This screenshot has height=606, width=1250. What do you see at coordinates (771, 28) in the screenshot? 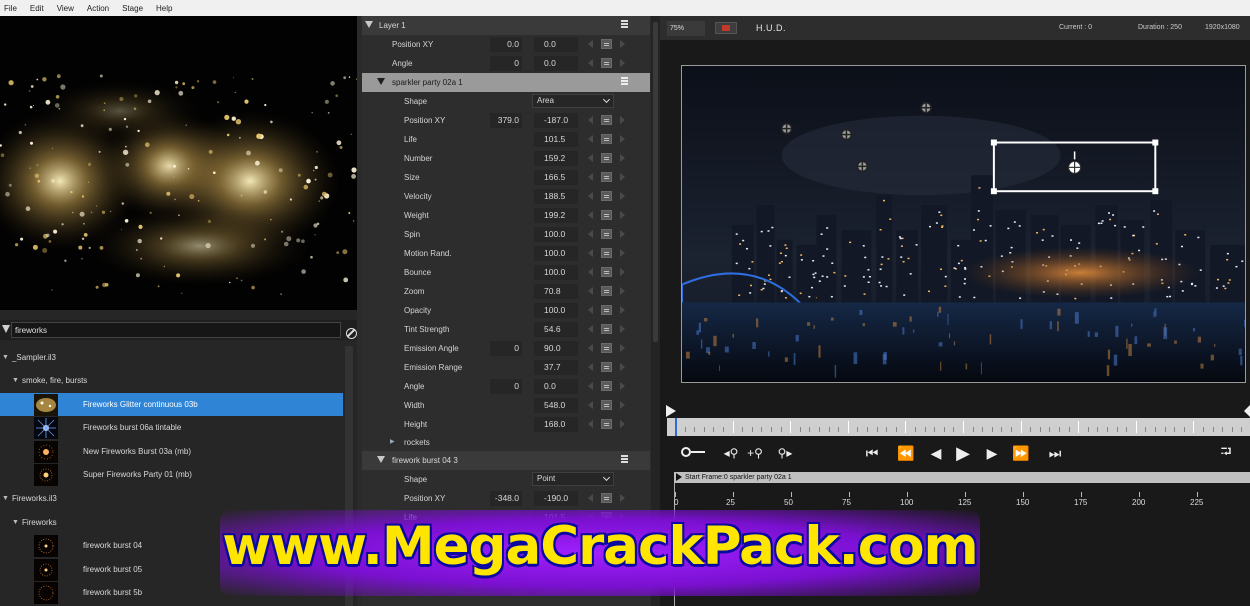
I see `hud-toggle: H.U.D.` at bounding box center [771, 28].